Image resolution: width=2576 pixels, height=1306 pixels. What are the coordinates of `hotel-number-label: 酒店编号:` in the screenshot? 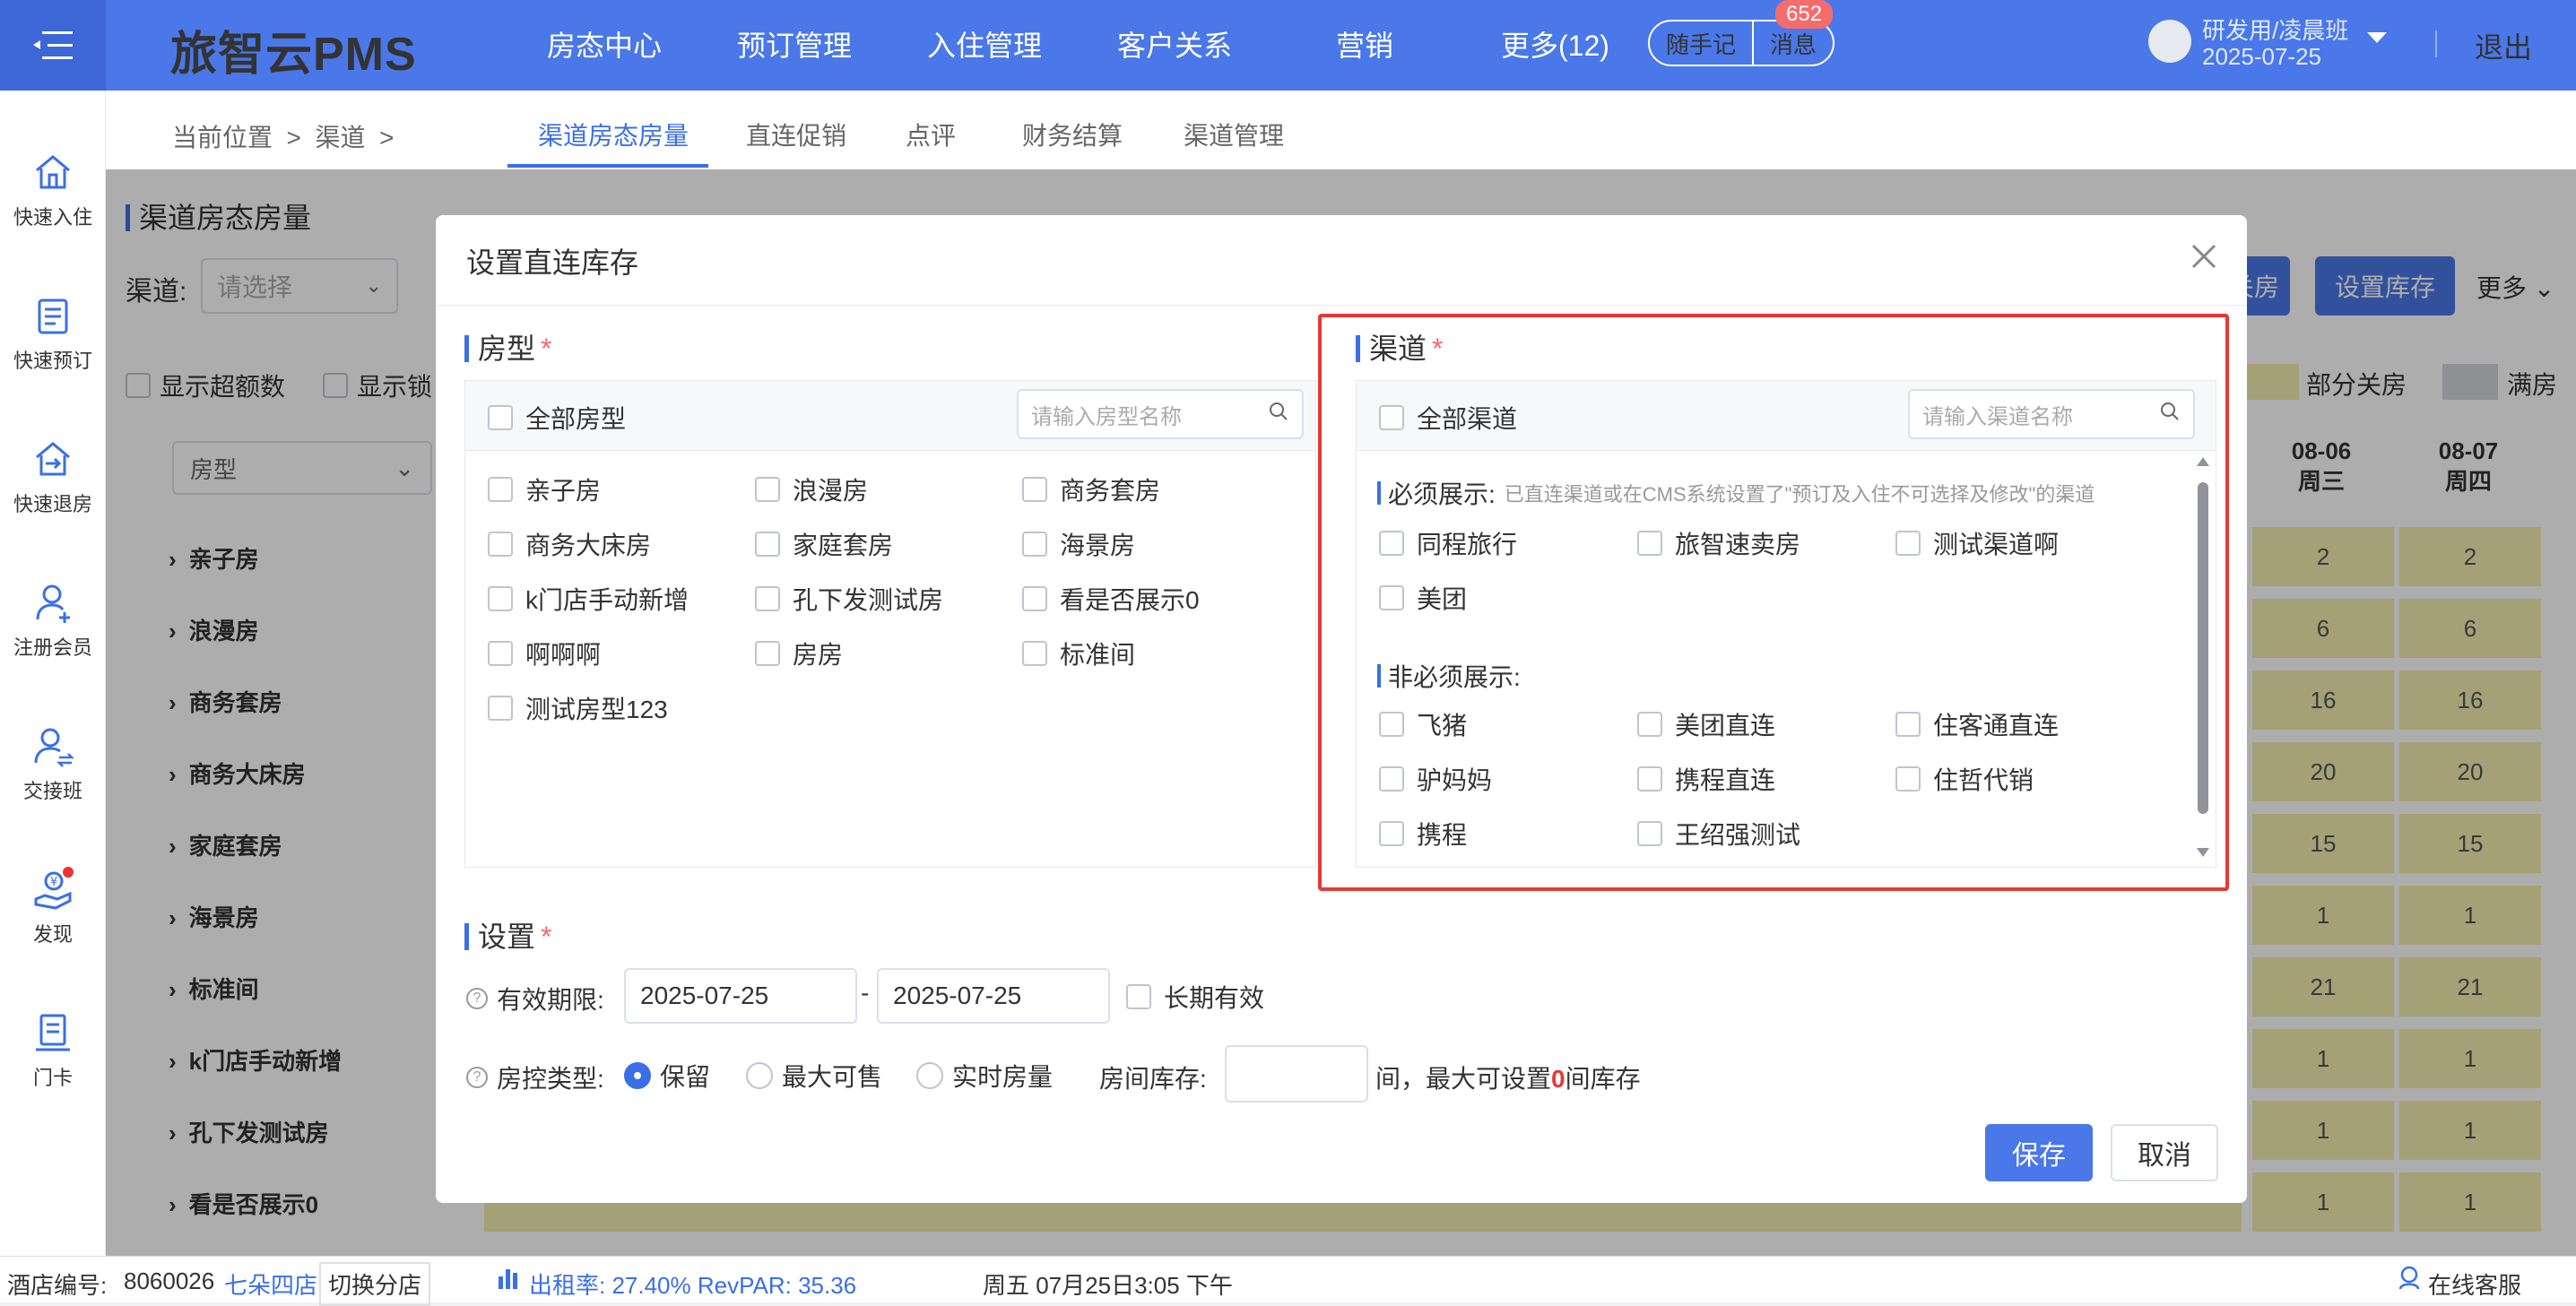 It's located at (57, 1285).